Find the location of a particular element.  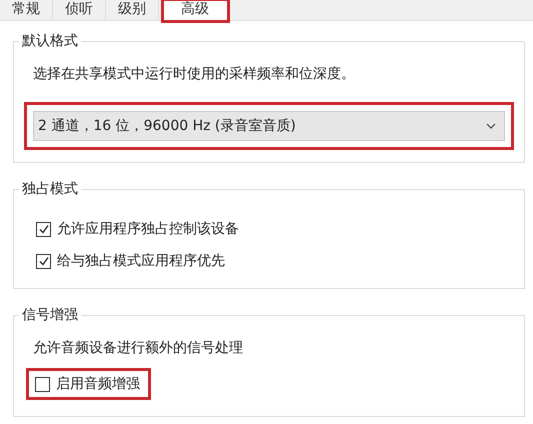

checkbox: 给与独占模式应用程序优先 is located at coordinates (130, 261).